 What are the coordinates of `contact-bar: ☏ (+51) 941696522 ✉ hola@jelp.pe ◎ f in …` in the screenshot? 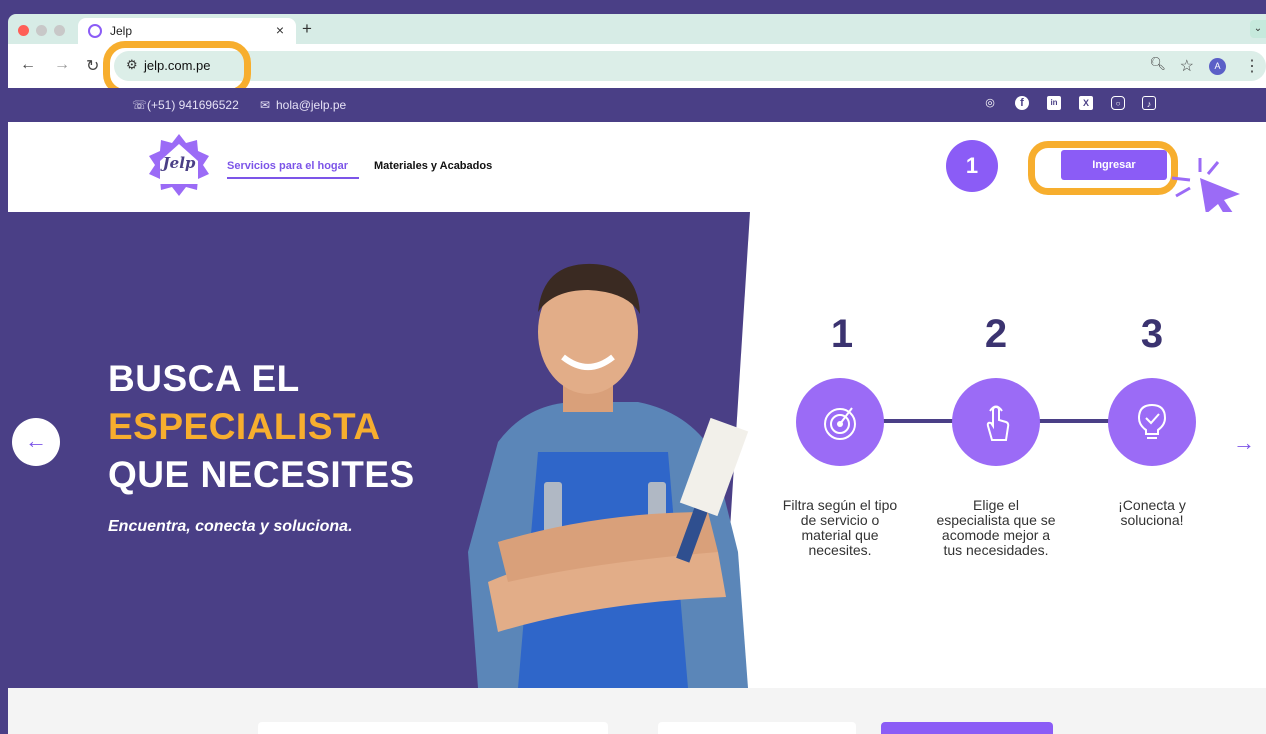 It's located at (637, 105).